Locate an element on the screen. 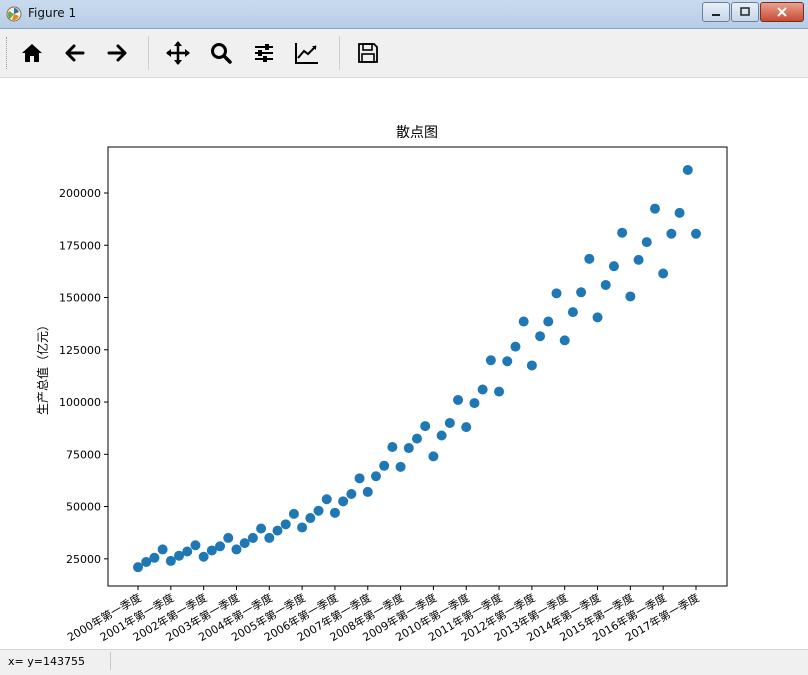 This screenshot has width=808, height=675. back-button is located at coordinates (75, 53).